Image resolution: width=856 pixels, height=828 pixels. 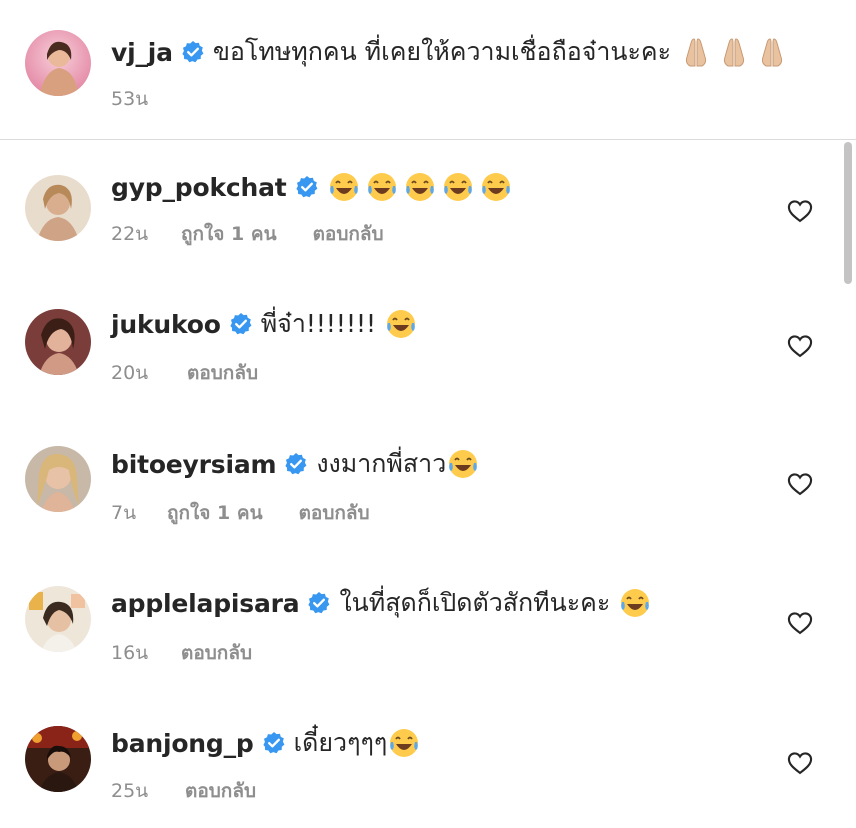 What do you see at coordinates (194, 464) in the screenshot?
I see `username: bitoeyrsiam` at bounding box center [194, 464].